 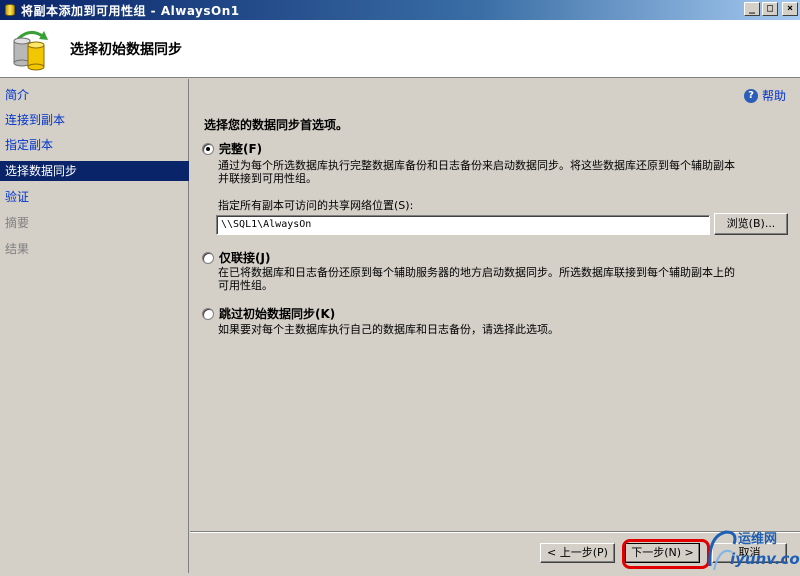 What do you see at coordinates (463, 225) in the screenshot?
I see `share-location-input: \\SQL1\AlwaysOn` at bounding box center [463, 225].